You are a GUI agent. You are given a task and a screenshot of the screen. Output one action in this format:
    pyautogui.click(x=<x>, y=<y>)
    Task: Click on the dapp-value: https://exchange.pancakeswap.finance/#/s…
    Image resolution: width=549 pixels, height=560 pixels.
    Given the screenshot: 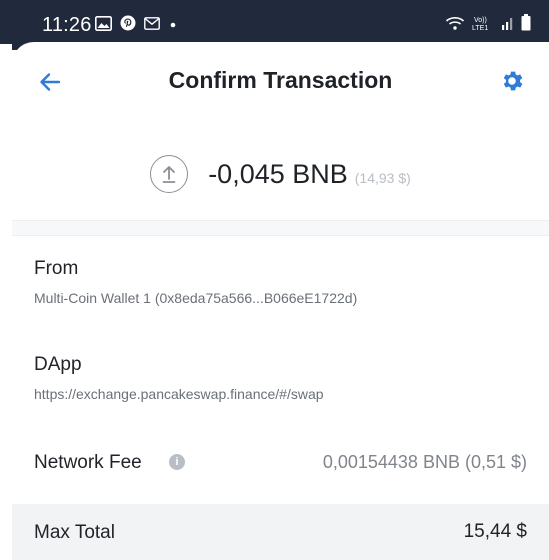 What is the action you would take?
    pyautogui.click(x=179, y=394)
    